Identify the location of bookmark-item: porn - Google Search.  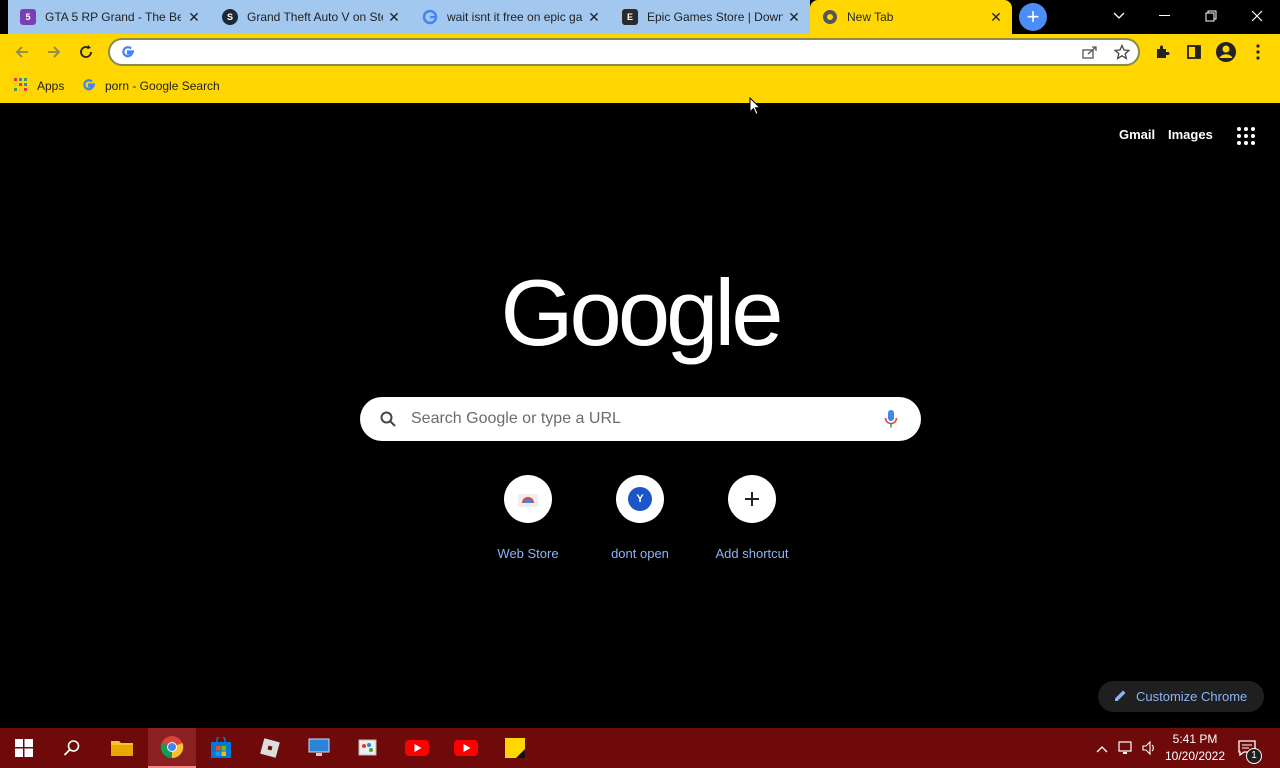
(150, 86).